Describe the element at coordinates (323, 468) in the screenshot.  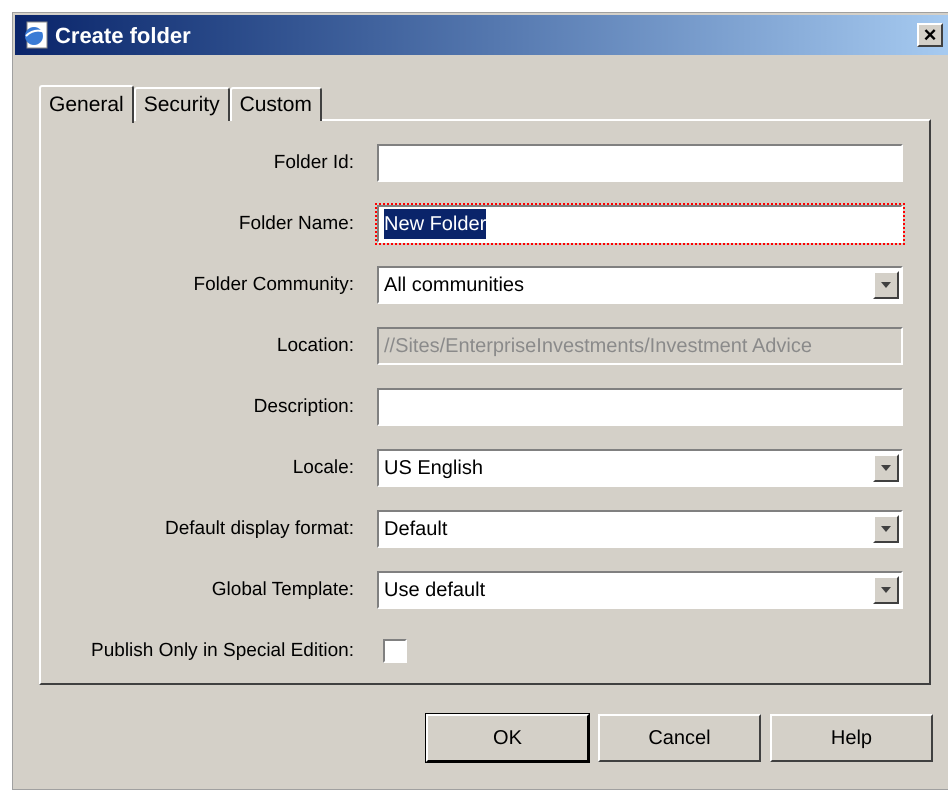
I see `field-label: Locale:` at that location.